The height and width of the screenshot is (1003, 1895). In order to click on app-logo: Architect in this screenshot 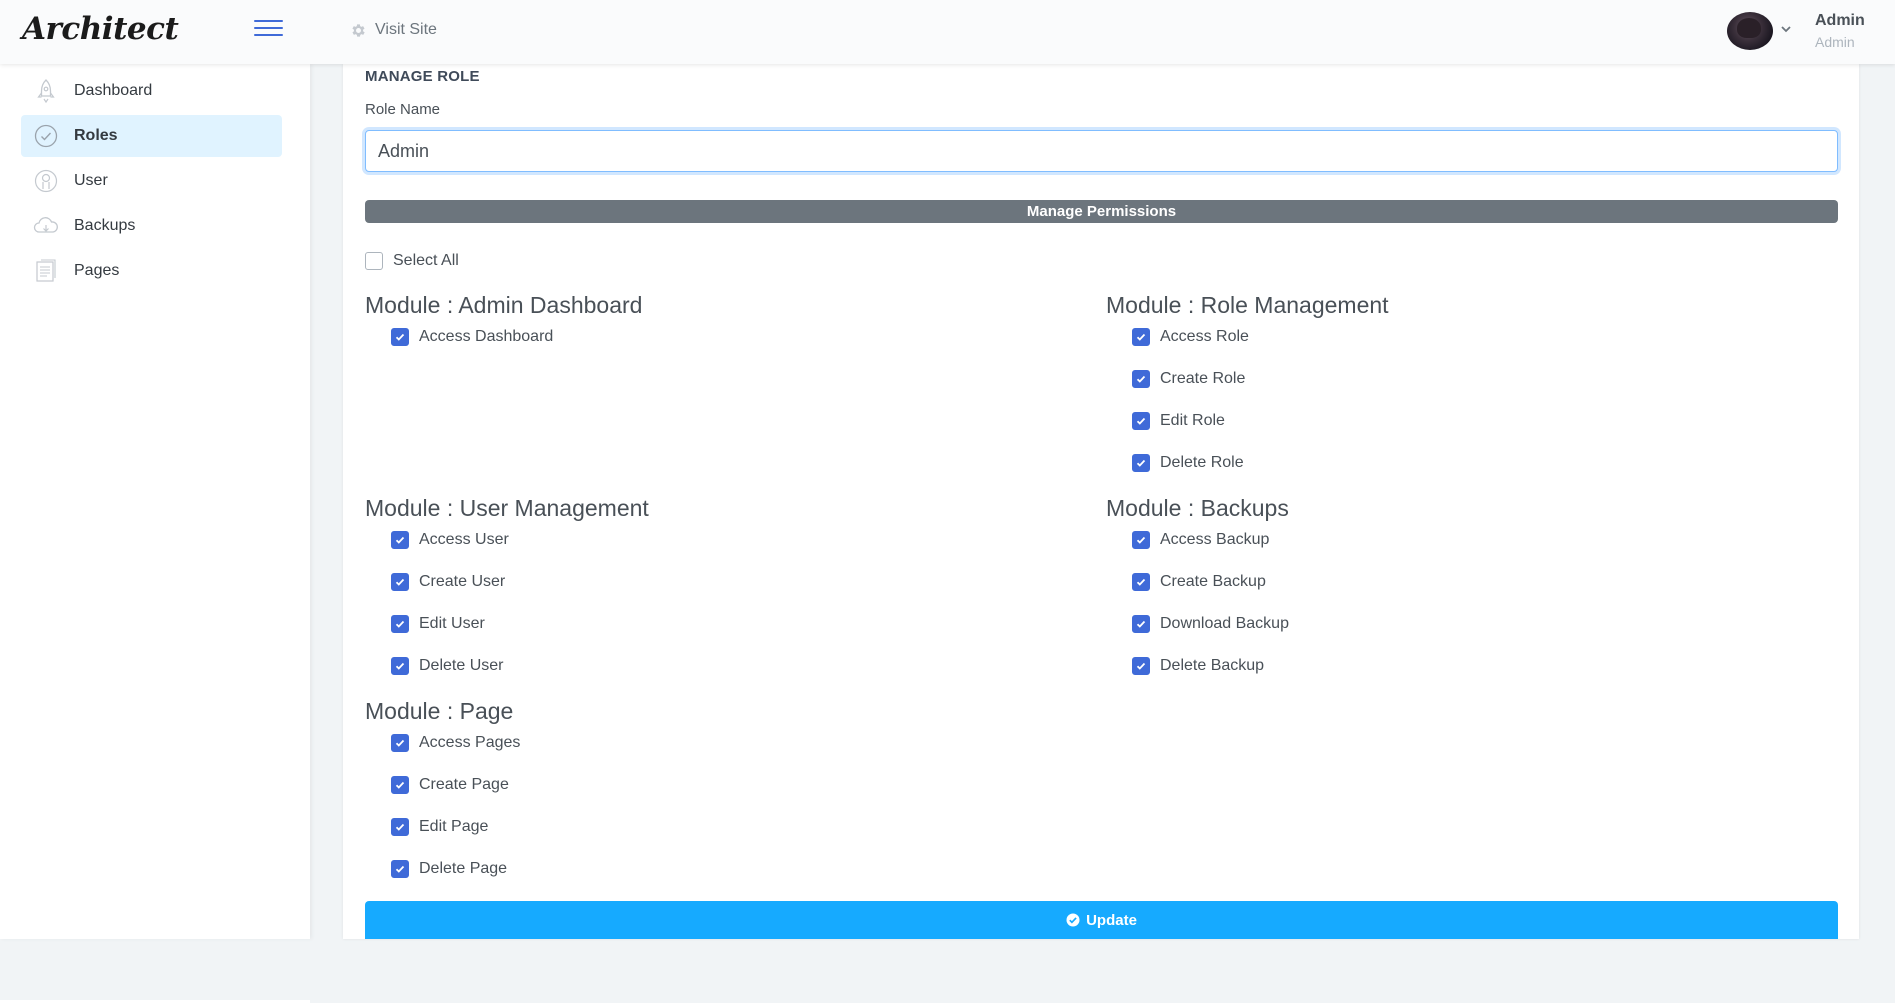, I will do `click(100, 29)`.